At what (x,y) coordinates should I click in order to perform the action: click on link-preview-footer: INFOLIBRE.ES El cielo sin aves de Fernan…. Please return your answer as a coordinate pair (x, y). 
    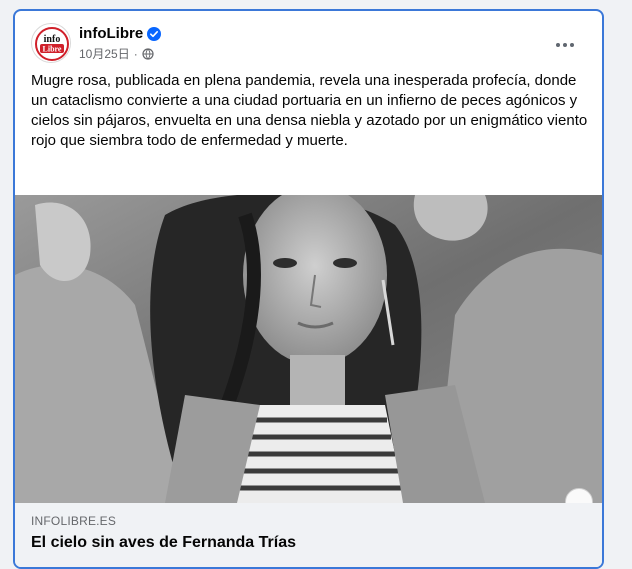
    Looking at the image, I should click on (308, 535).